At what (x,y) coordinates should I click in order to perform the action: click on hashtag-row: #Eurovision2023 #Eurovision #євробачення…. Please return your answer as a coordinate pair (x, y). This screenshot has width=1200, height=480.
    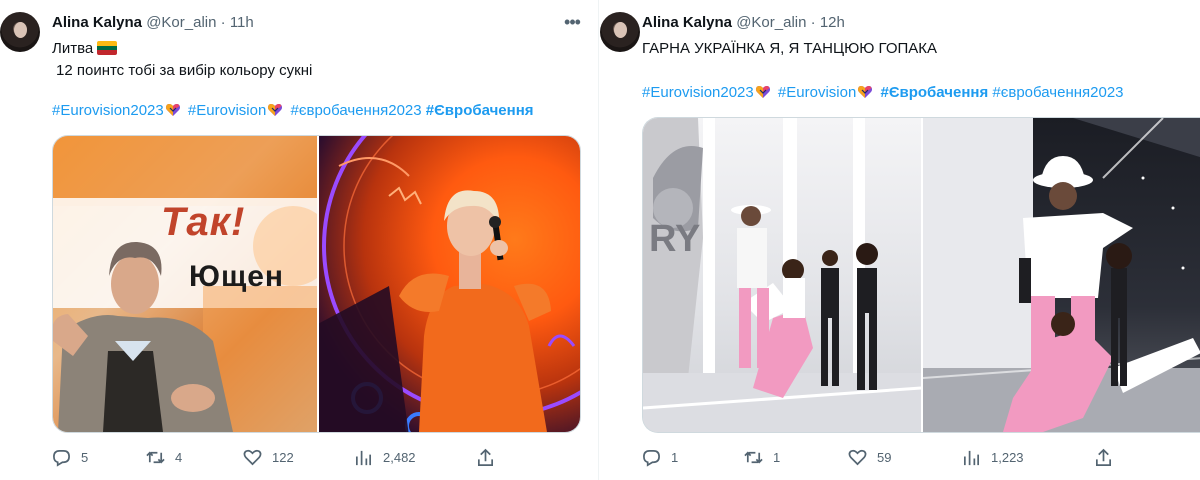
    Looking at the image, I should click on (293, 110).